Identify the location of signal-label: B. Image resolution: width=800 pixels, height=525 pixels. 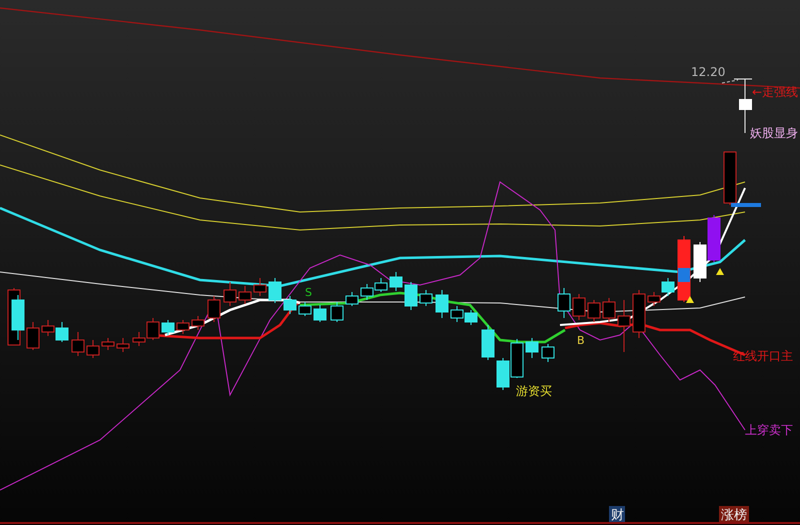
(581, 340).